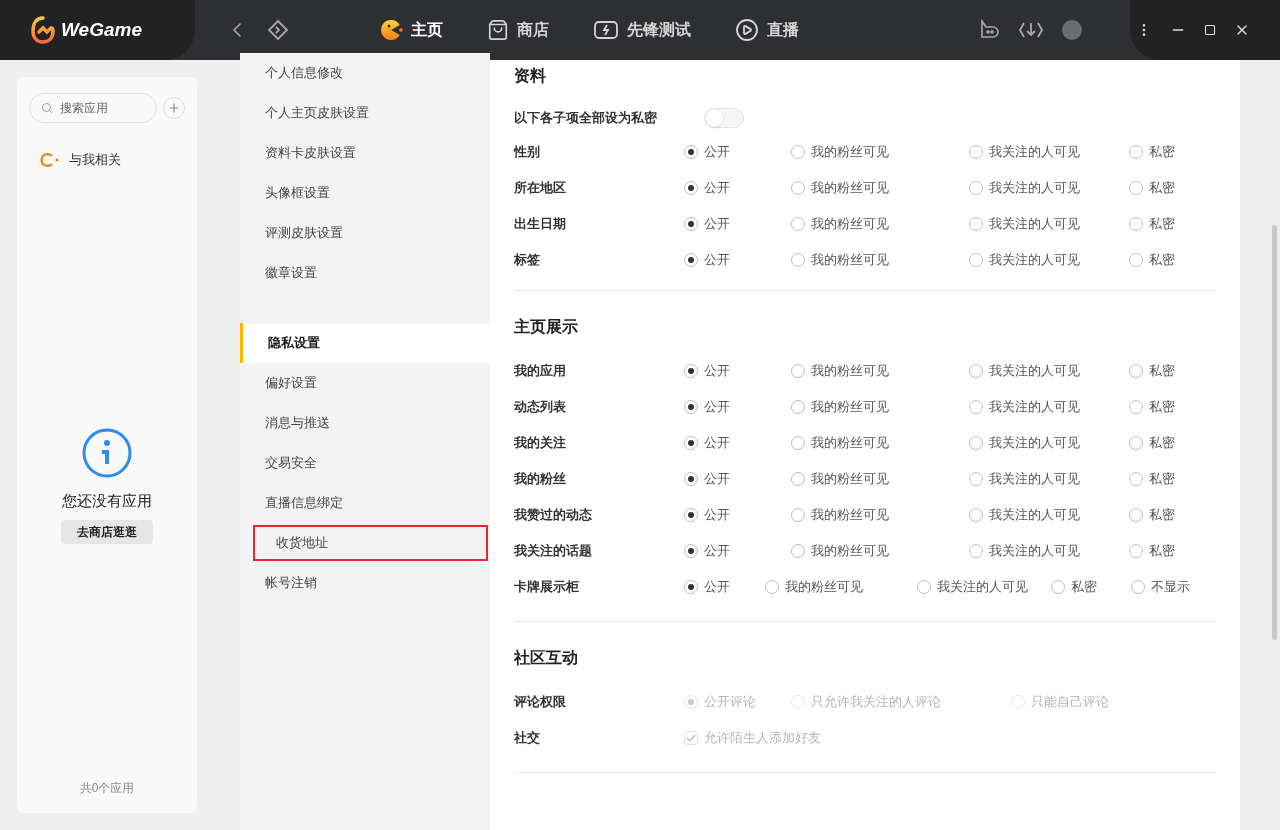  Describe the element at coordinates (724, 118) in the screenshot. I see `toggle-switch` at that location.